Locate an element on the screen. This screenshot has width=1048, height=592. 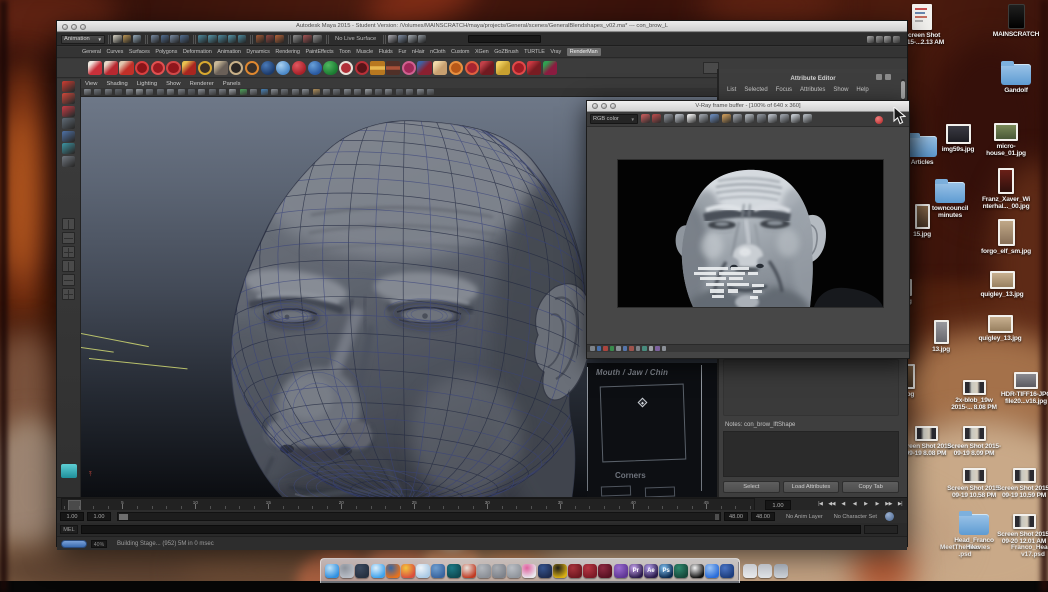
panel-menu-lighting: Lighting is located at coordinates (147, 84).